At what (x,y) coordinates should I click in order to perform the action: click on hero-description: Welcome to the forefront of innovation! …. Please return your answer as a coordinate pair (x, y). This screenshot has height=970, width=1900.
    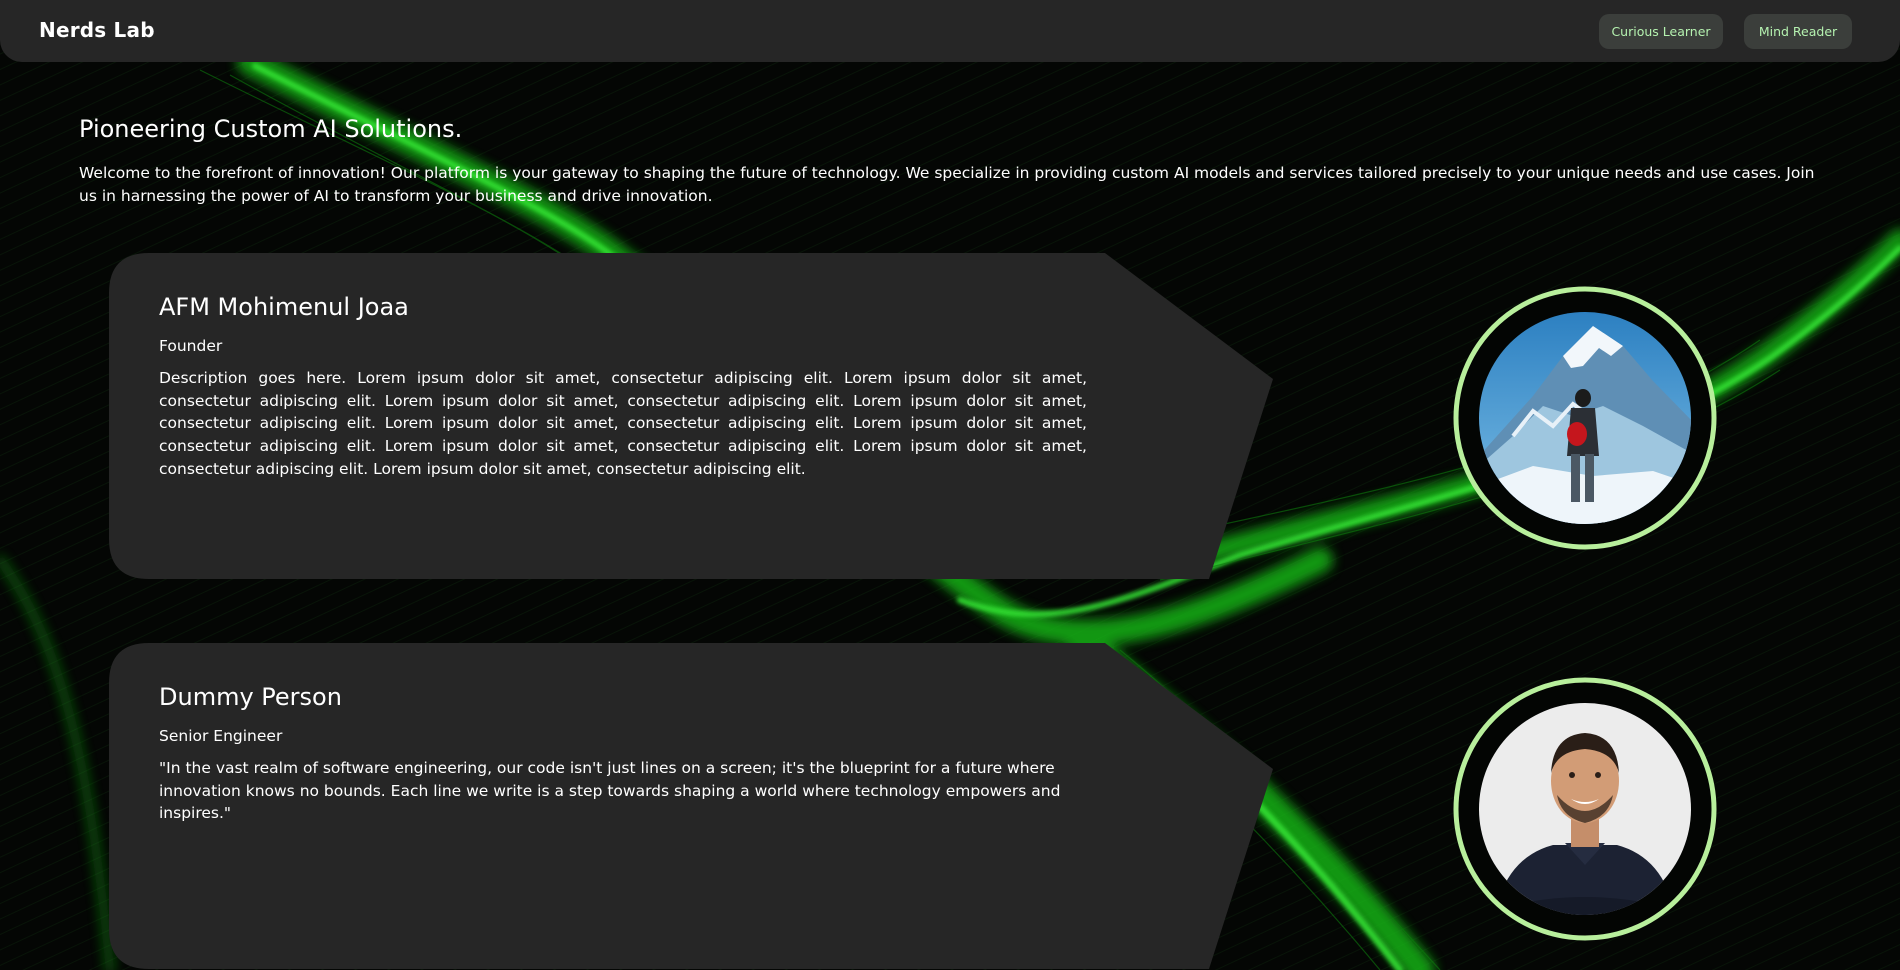
    Looking at the image, I should click on (947, 184).